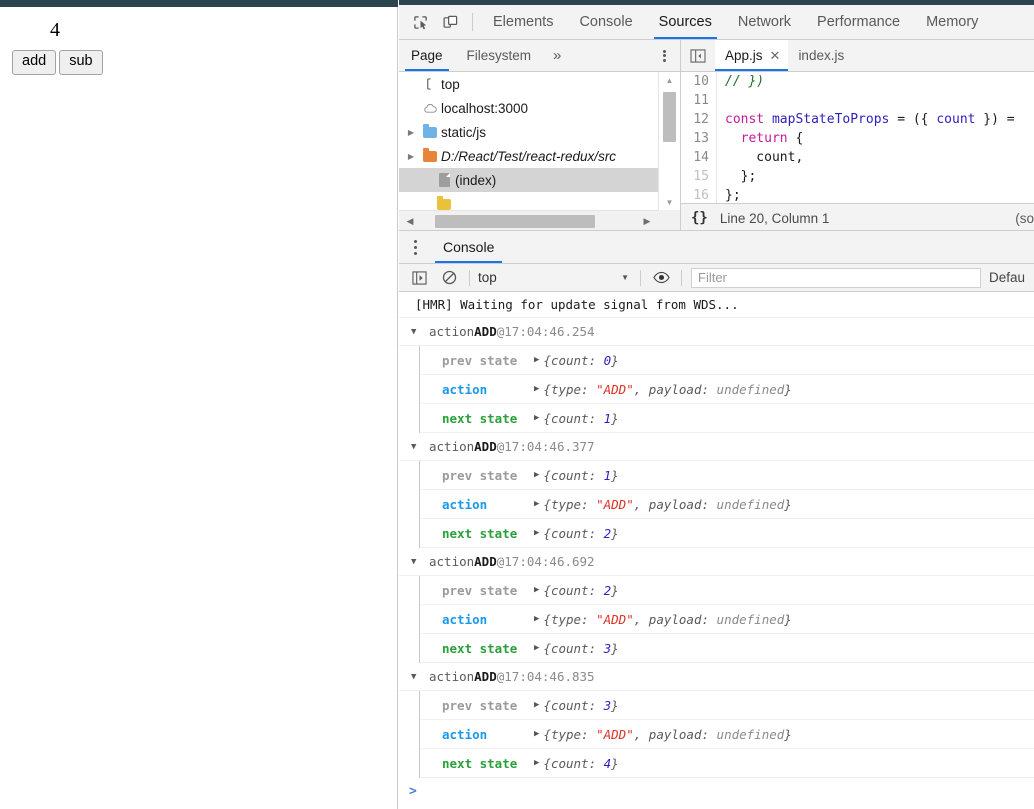  I want to click on editor-tab-label: index.js, so click(821, 55).